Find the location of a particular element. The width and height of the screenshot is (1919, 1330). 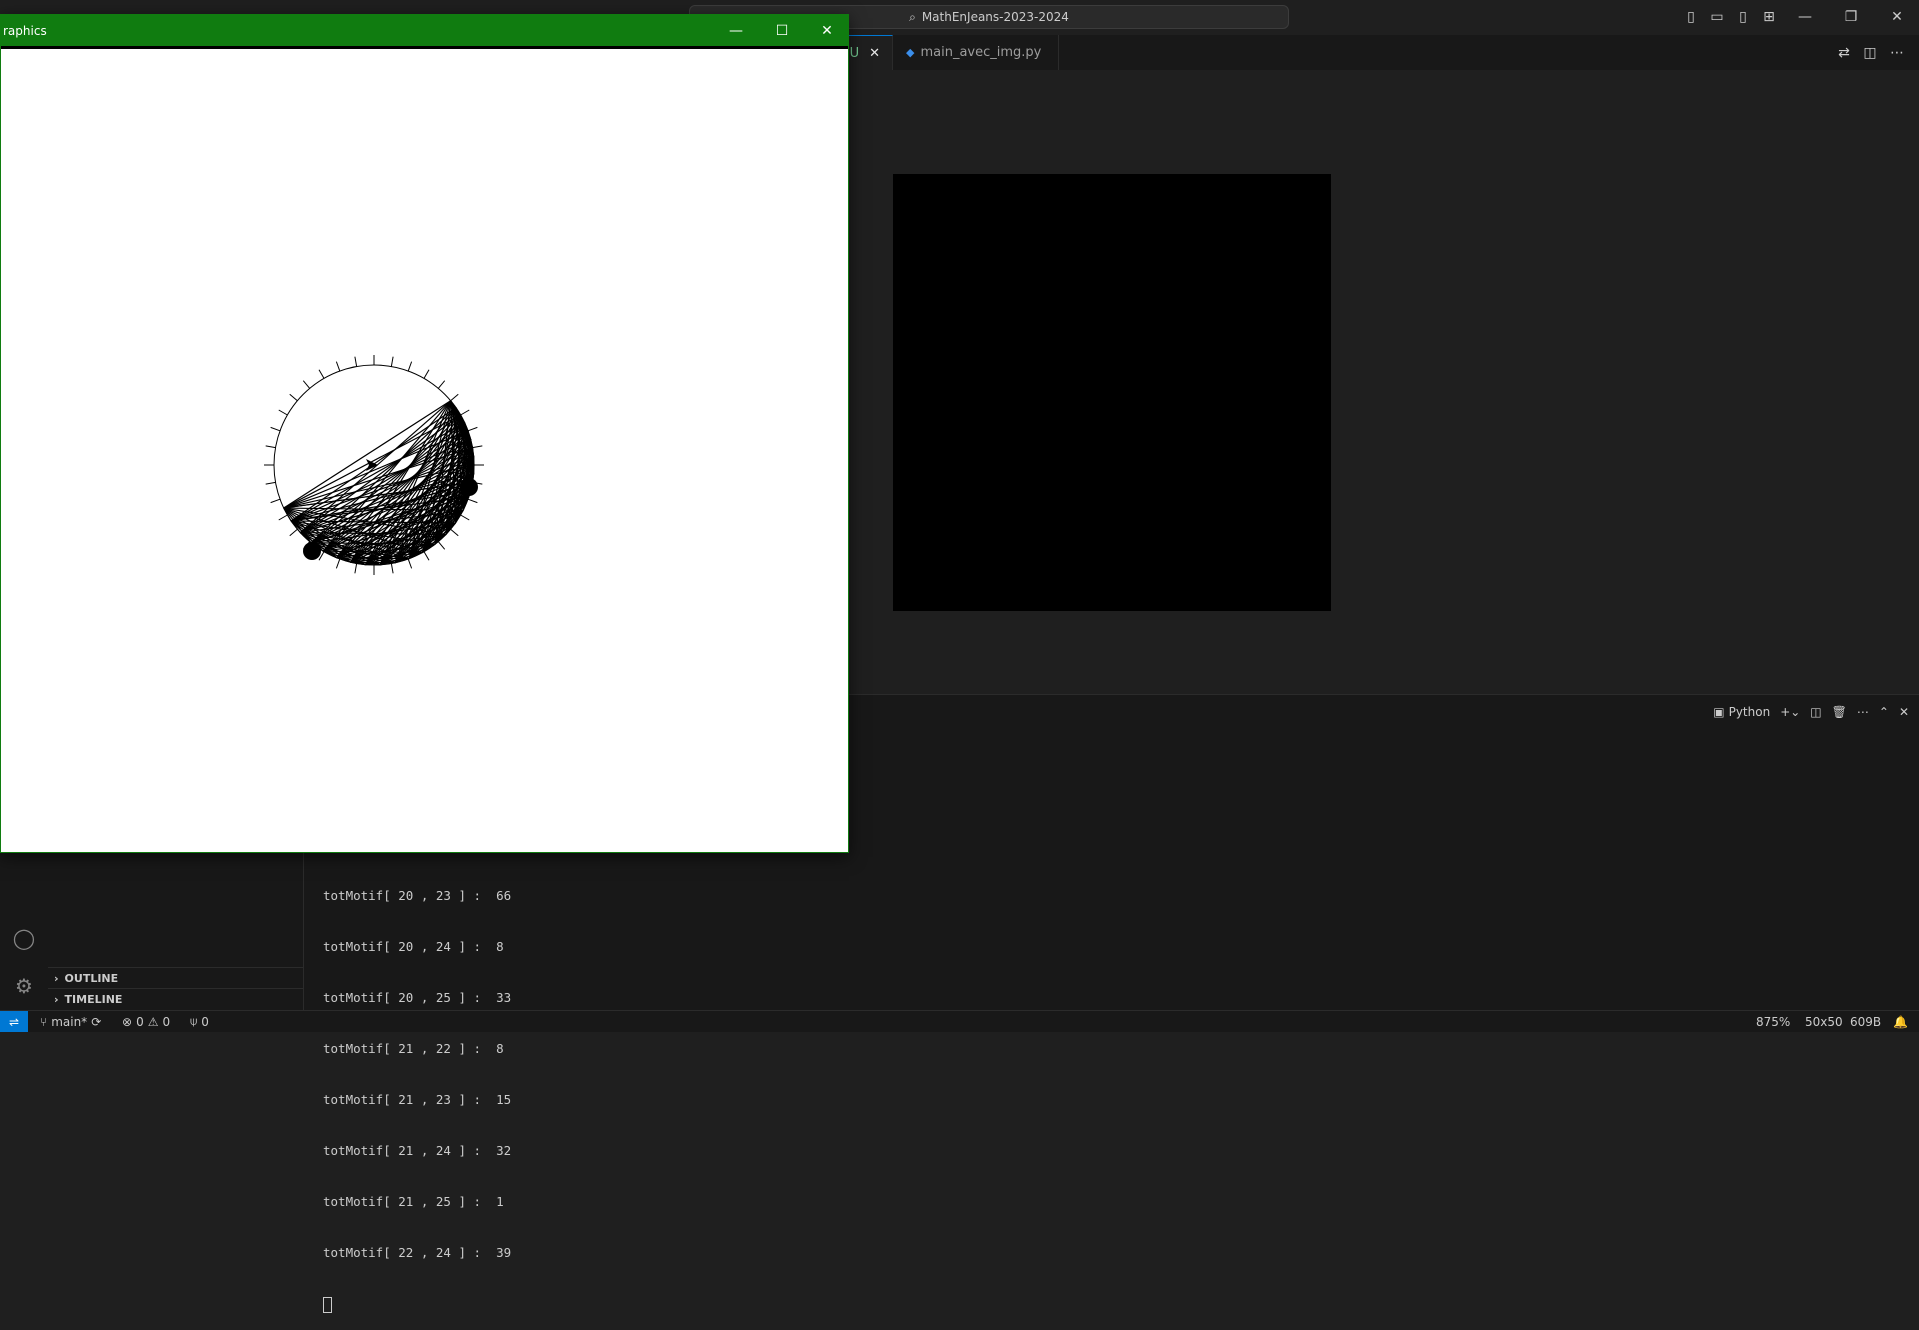

split-editor-icon: ◫ is located at coordinates (1870, 53).